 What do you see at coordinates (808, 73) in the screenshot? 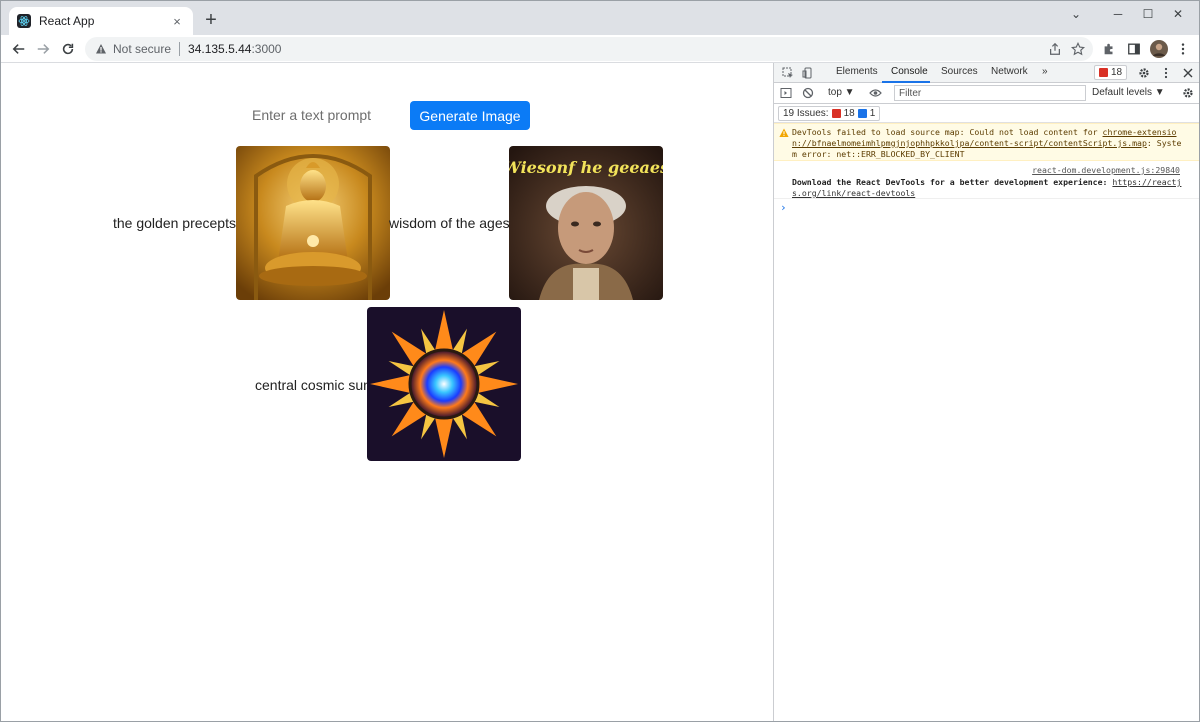
I see `device-toolbar-icon` at bounding box center [808, 73].